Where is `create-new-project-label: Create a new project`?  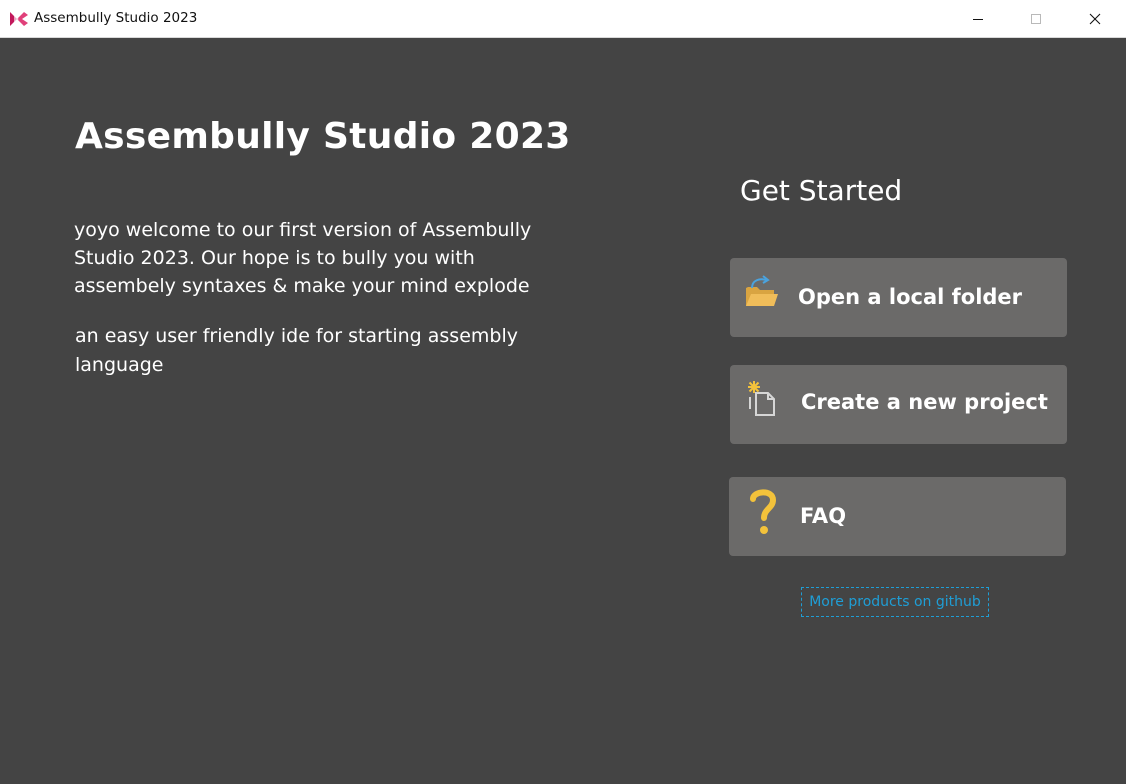 create-new-project-label: Create a new project is located at coordinates (924, 402).